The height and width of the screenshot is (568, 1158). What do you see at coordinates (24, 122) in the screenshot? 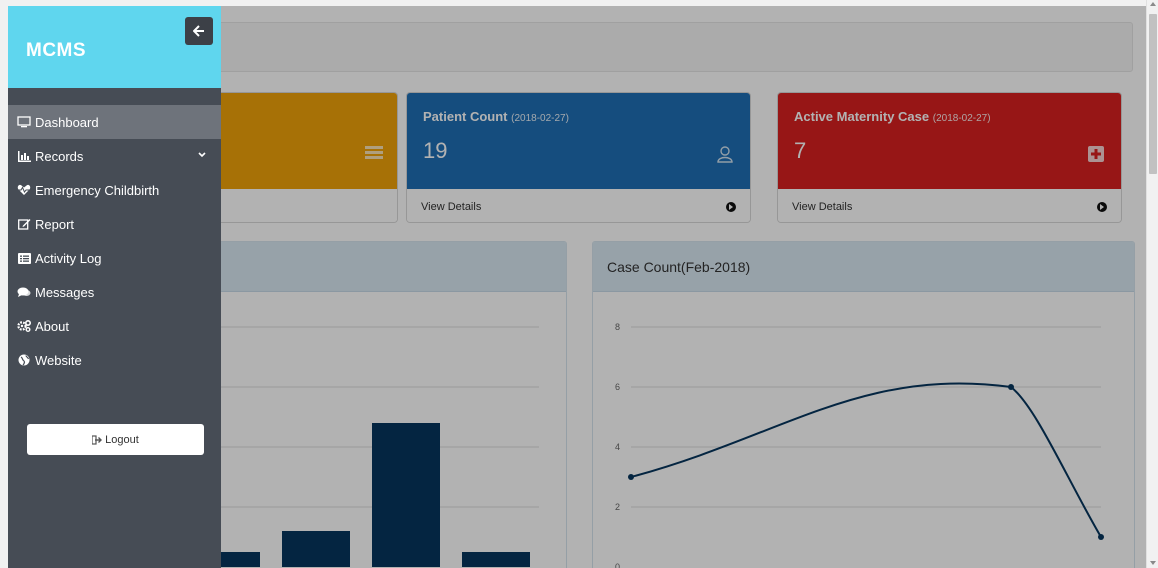
I see `monitor-icon` at bounding box center [24, 122].